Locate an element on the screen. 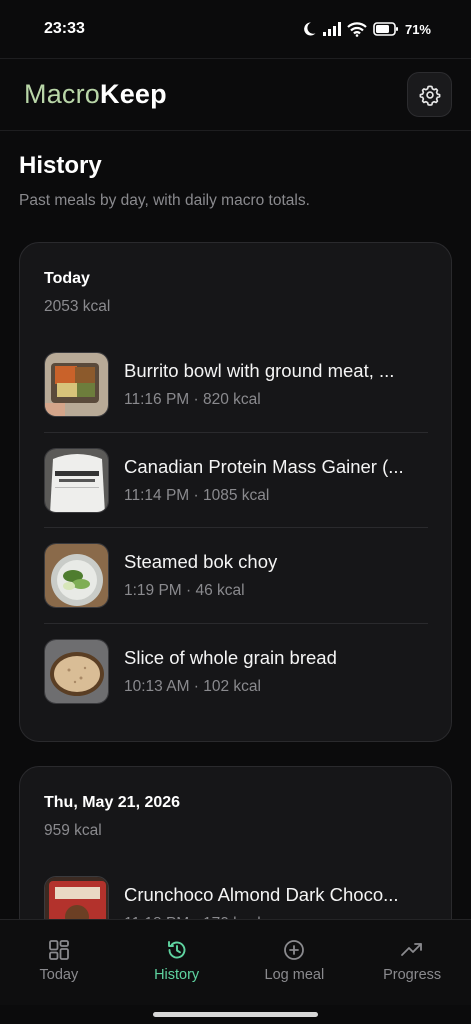 The image size is (471, 1024). meal-time-kcal: 1:19 PM · 46 kcal is located at coordinates (184, 590).